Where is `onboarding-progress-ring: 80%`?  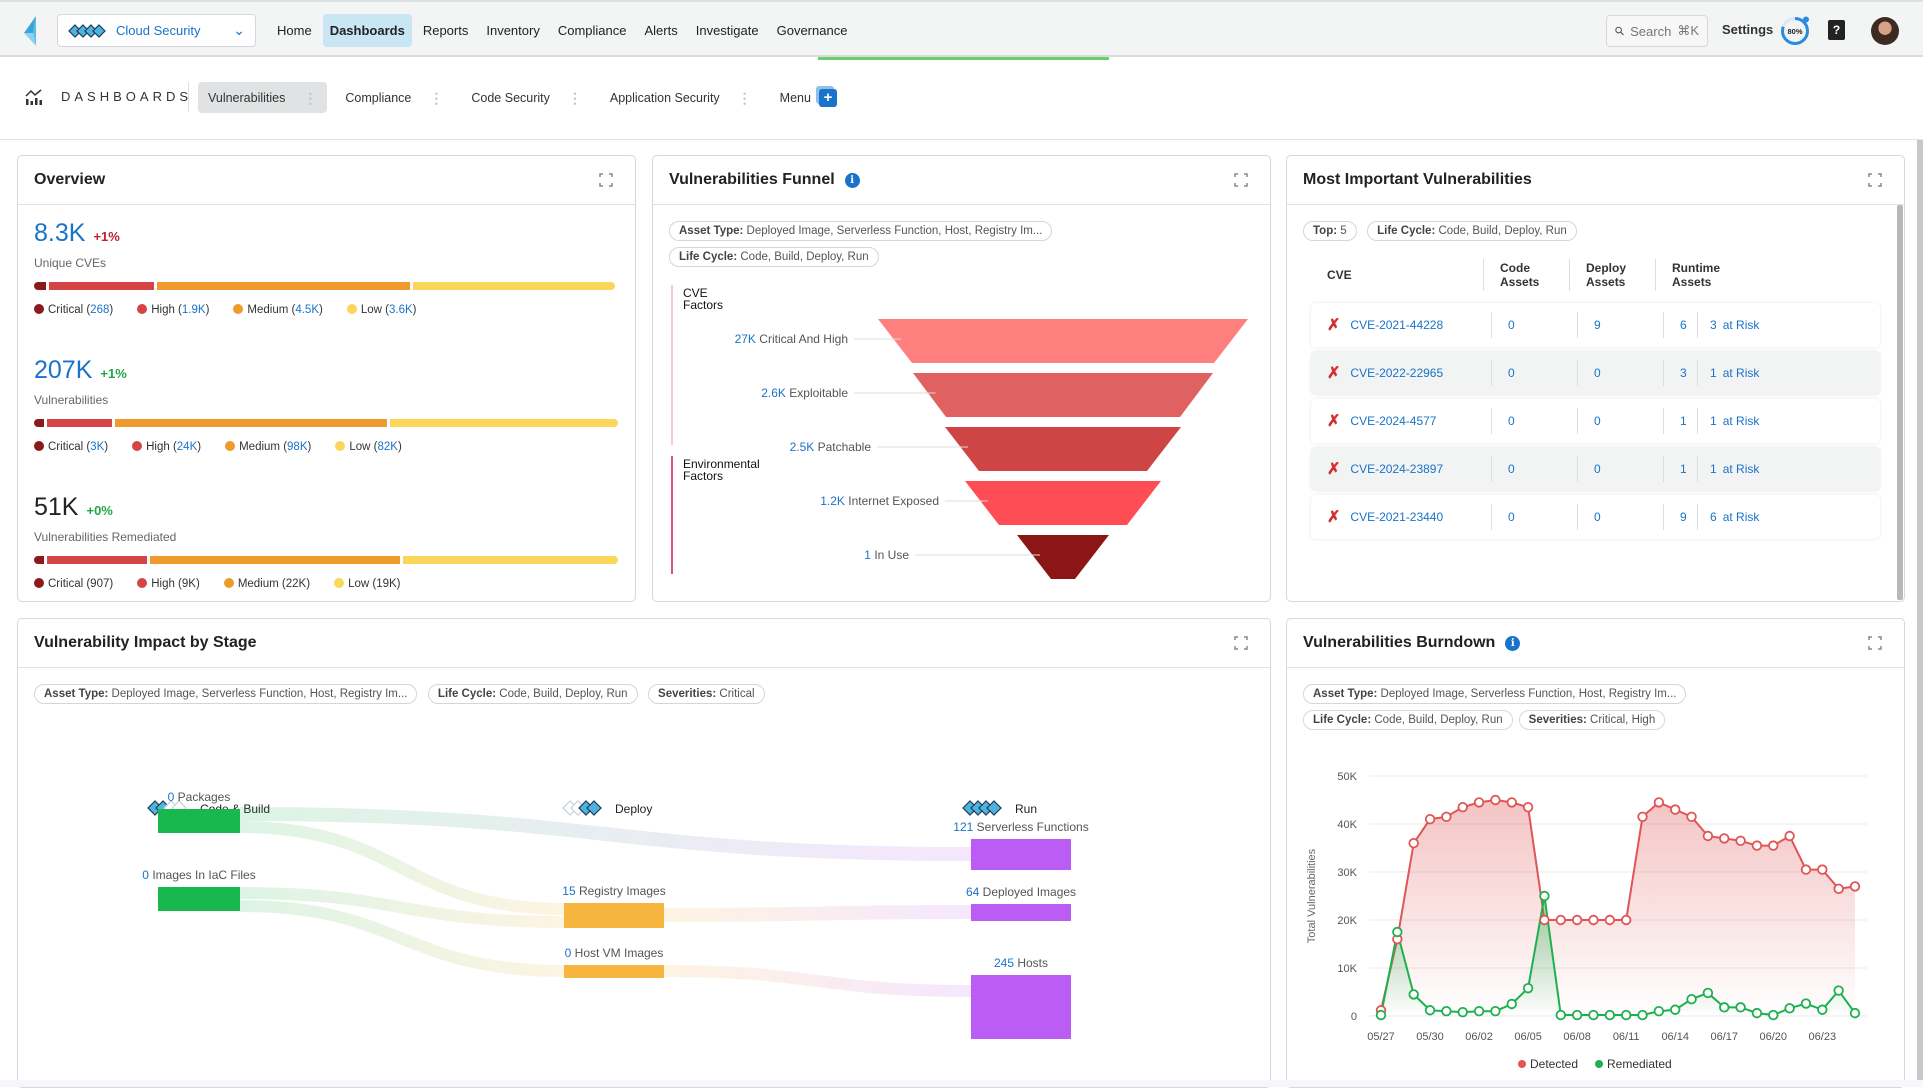 onboarding-progress-ring: 80% is located at coordinates (1795, 31).